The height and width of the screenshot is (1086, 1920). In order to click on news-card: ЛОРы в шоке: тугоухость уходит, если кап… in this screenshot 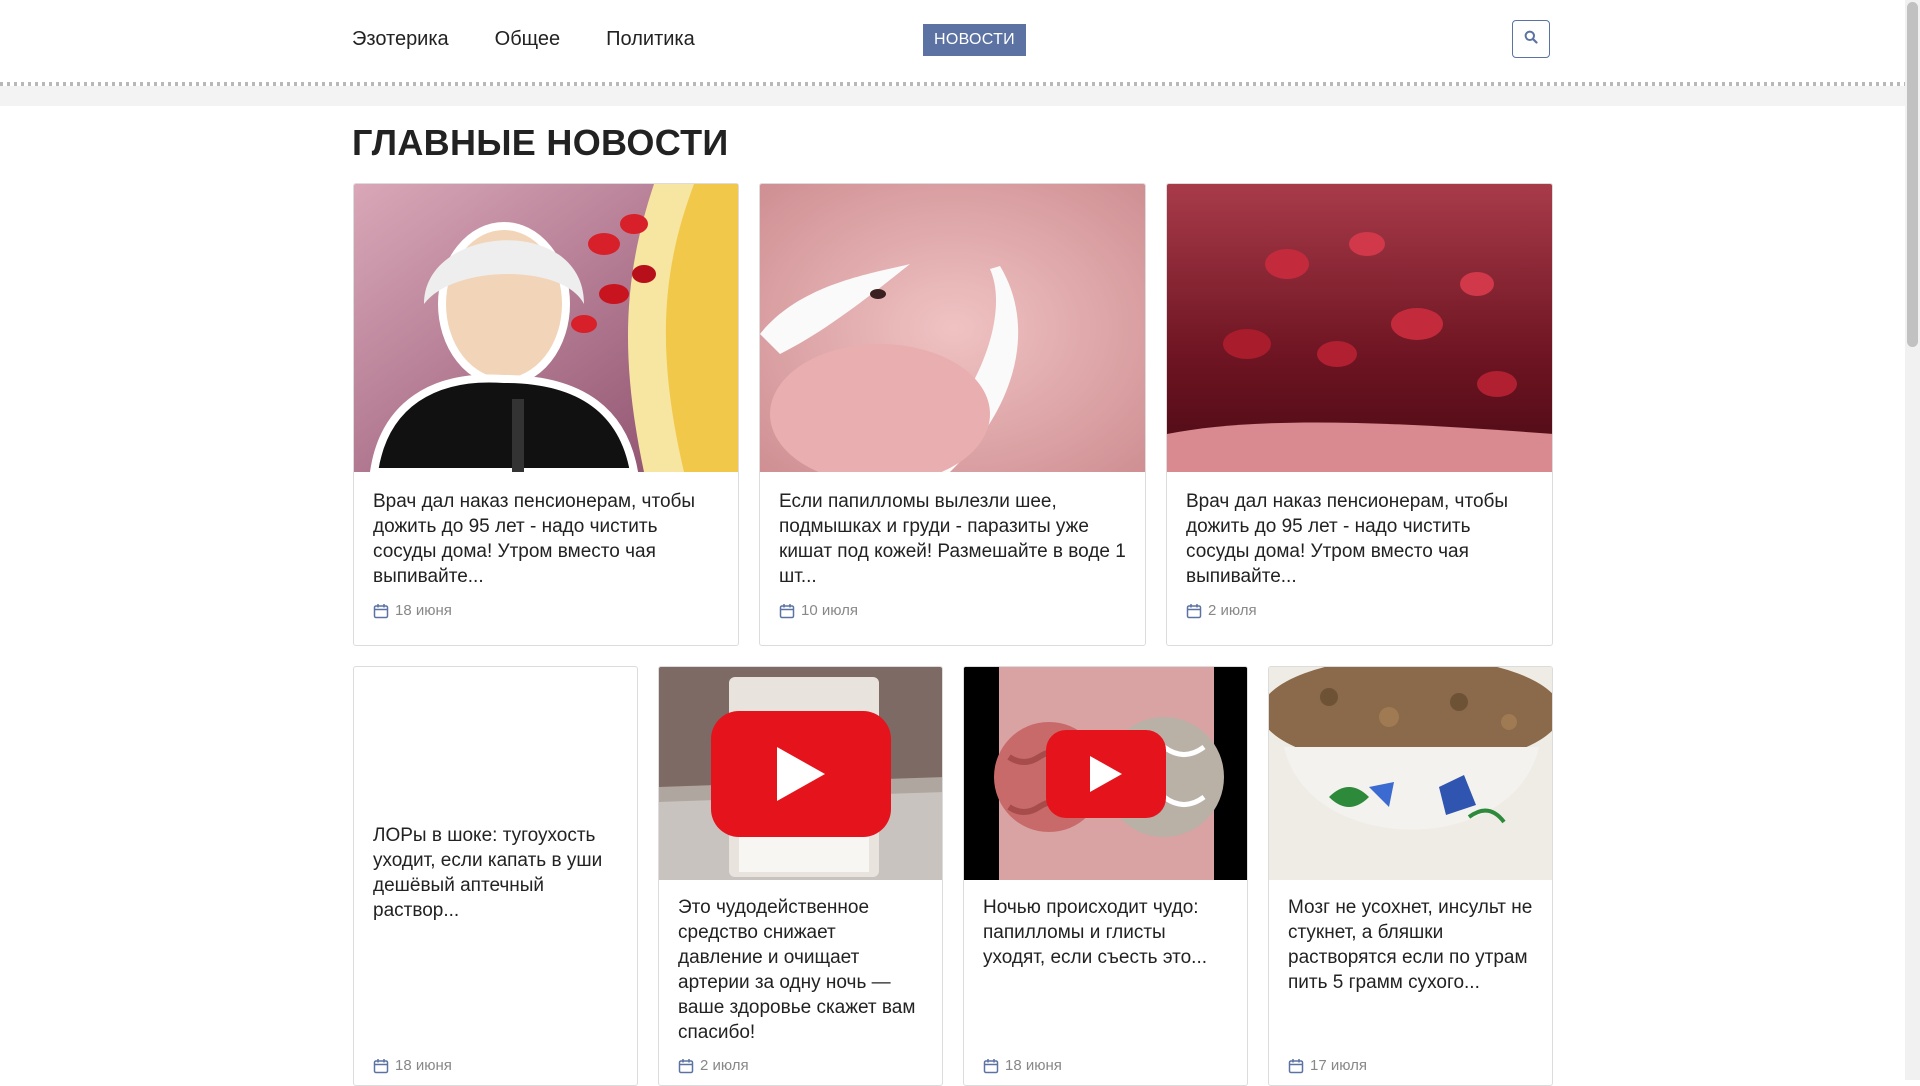, I will do `click(495, 876)`.